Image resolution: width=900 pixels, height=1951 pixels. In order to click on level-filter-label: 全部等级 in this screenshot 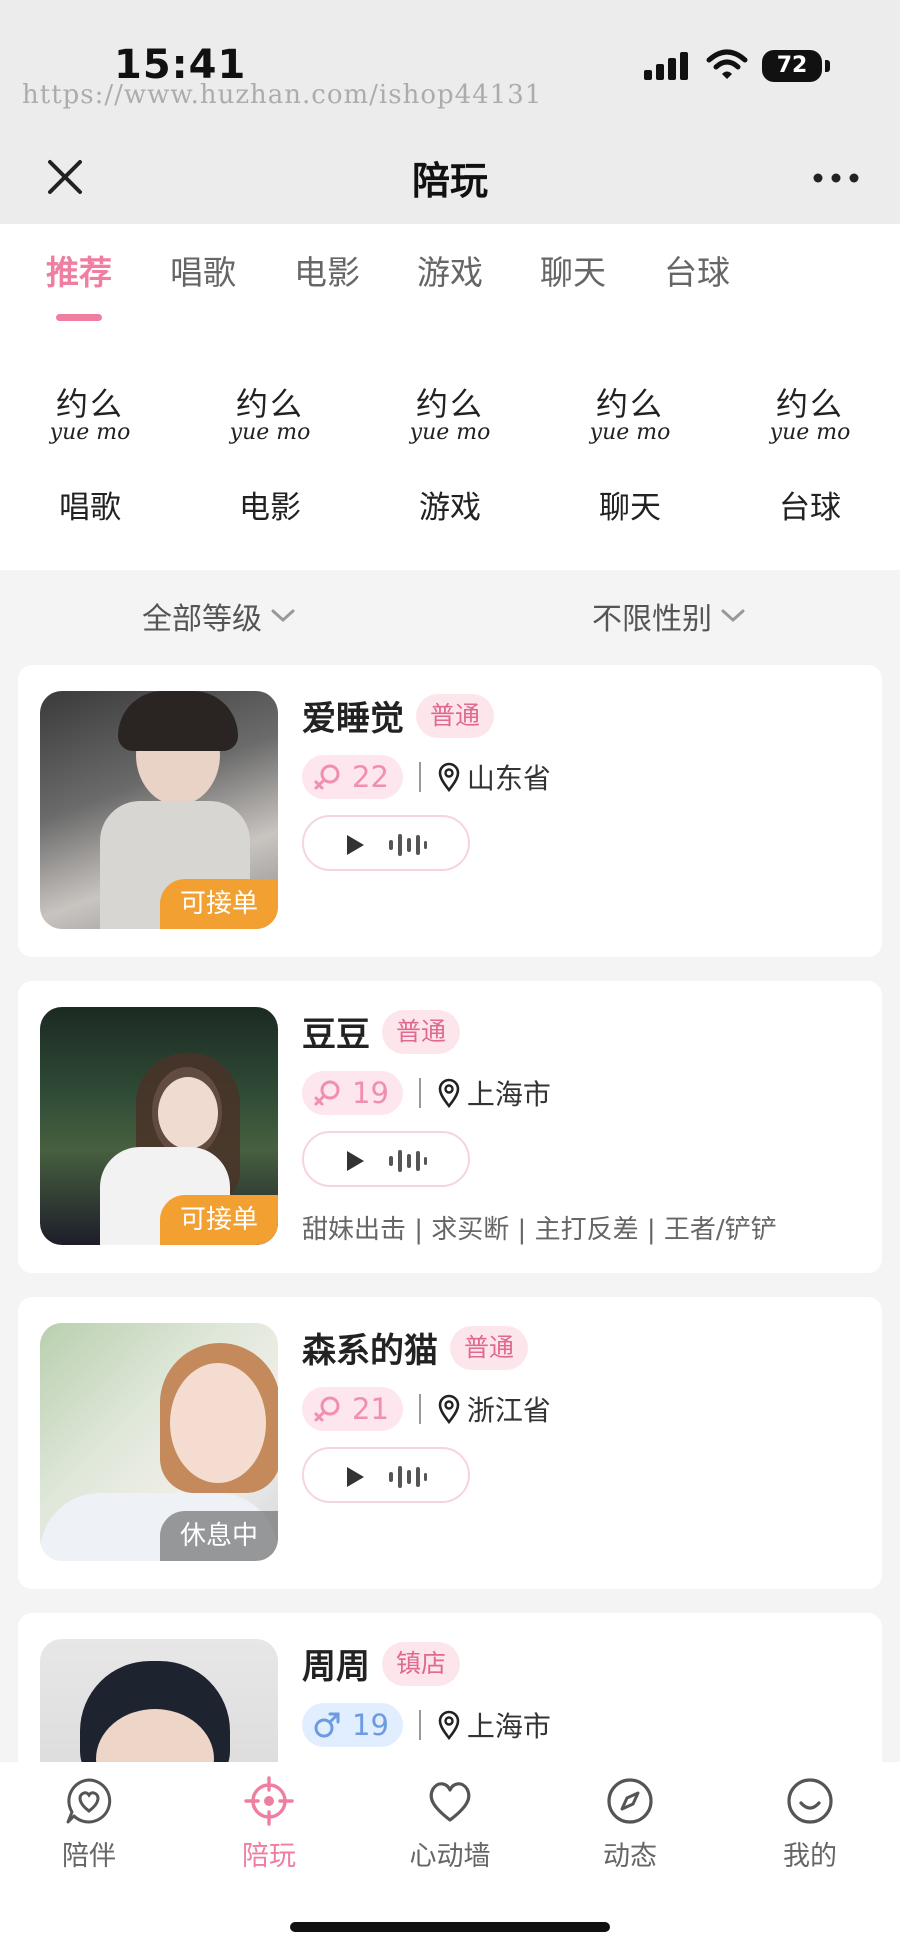, I will do `click(202, 619)`.